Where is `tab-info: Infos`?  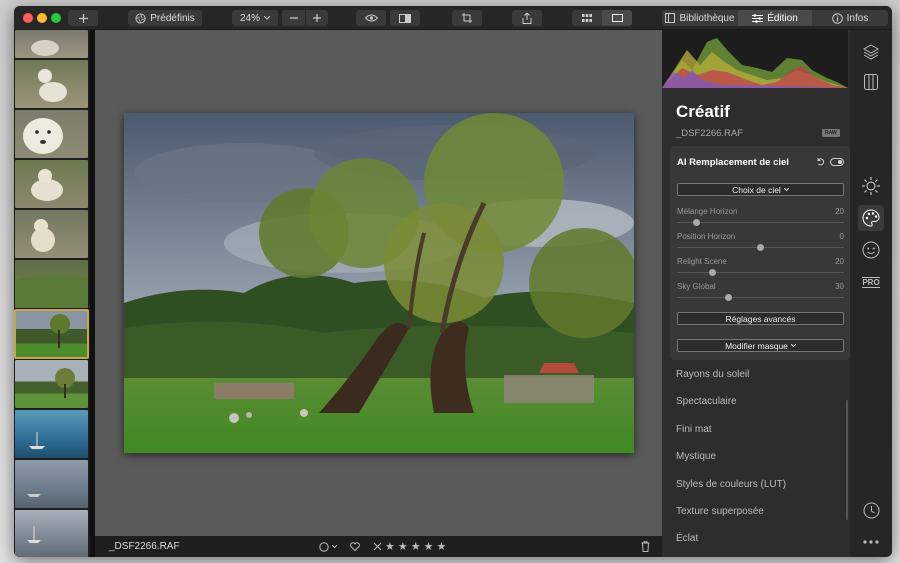
tab-info: Infos is located at coordinates (850, 18).